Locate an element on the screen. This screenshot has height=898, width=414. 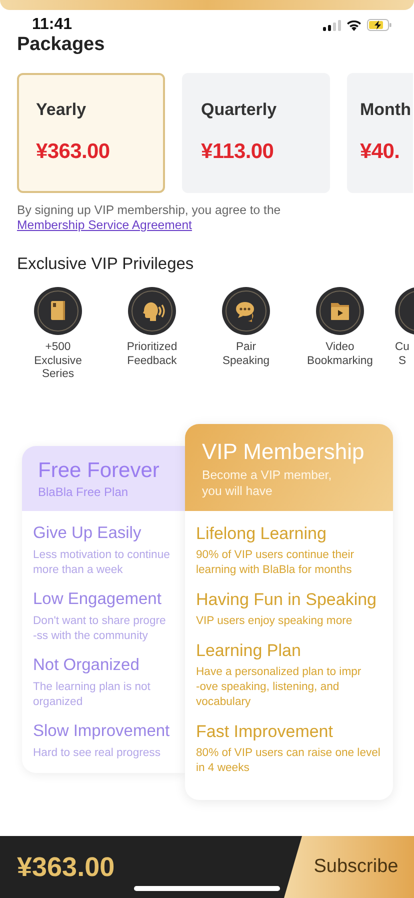
point-title: Slow Improvement is located at coordinates (102, 731).